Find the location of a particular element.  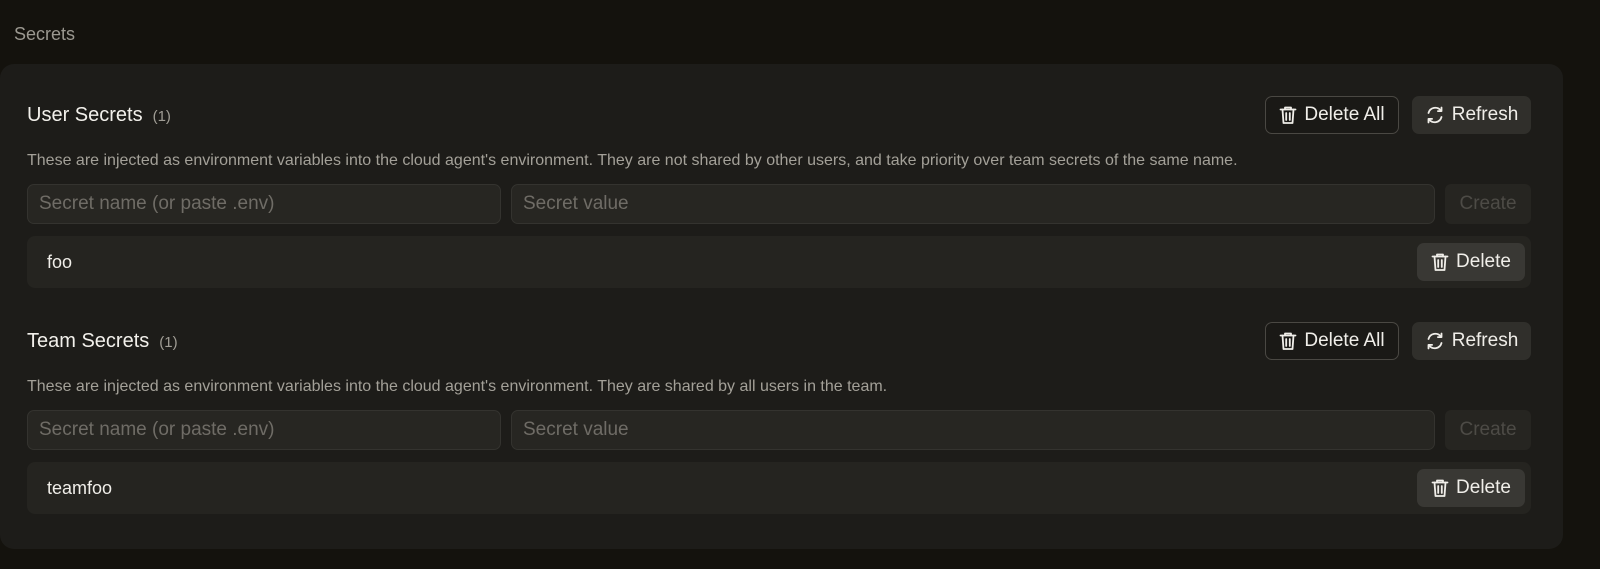

team-secrets-header: Team Secrets (1) is located at coordinates (102, 341).